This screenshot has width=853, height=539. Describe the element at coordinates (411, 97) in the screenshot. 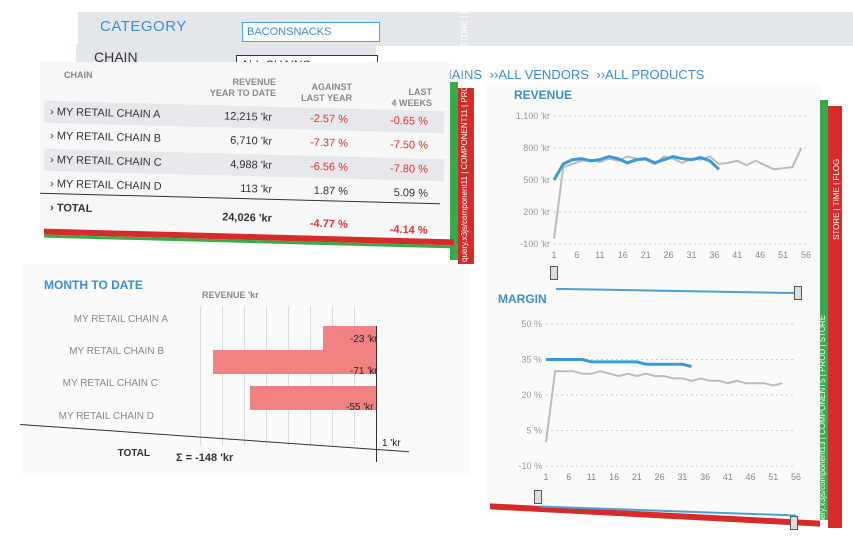

I see `header-last4: LAST 4 WEEKS` at that location.